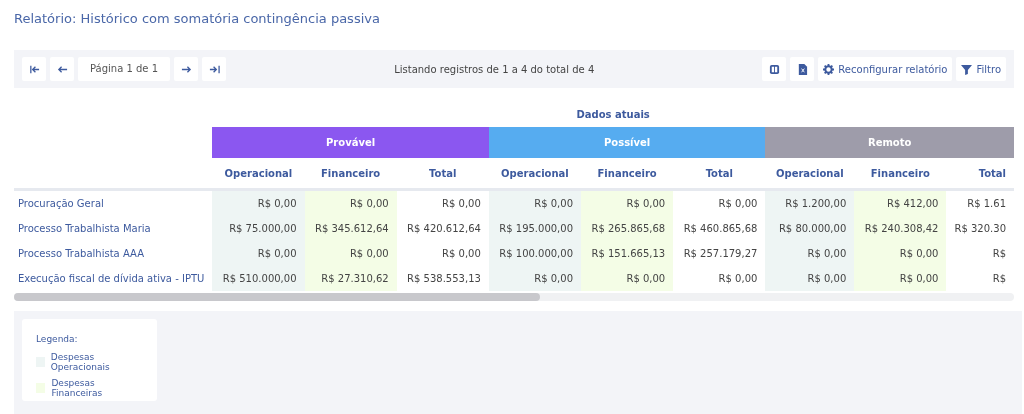  I want to click on last-page-icon, so click(214, 69).